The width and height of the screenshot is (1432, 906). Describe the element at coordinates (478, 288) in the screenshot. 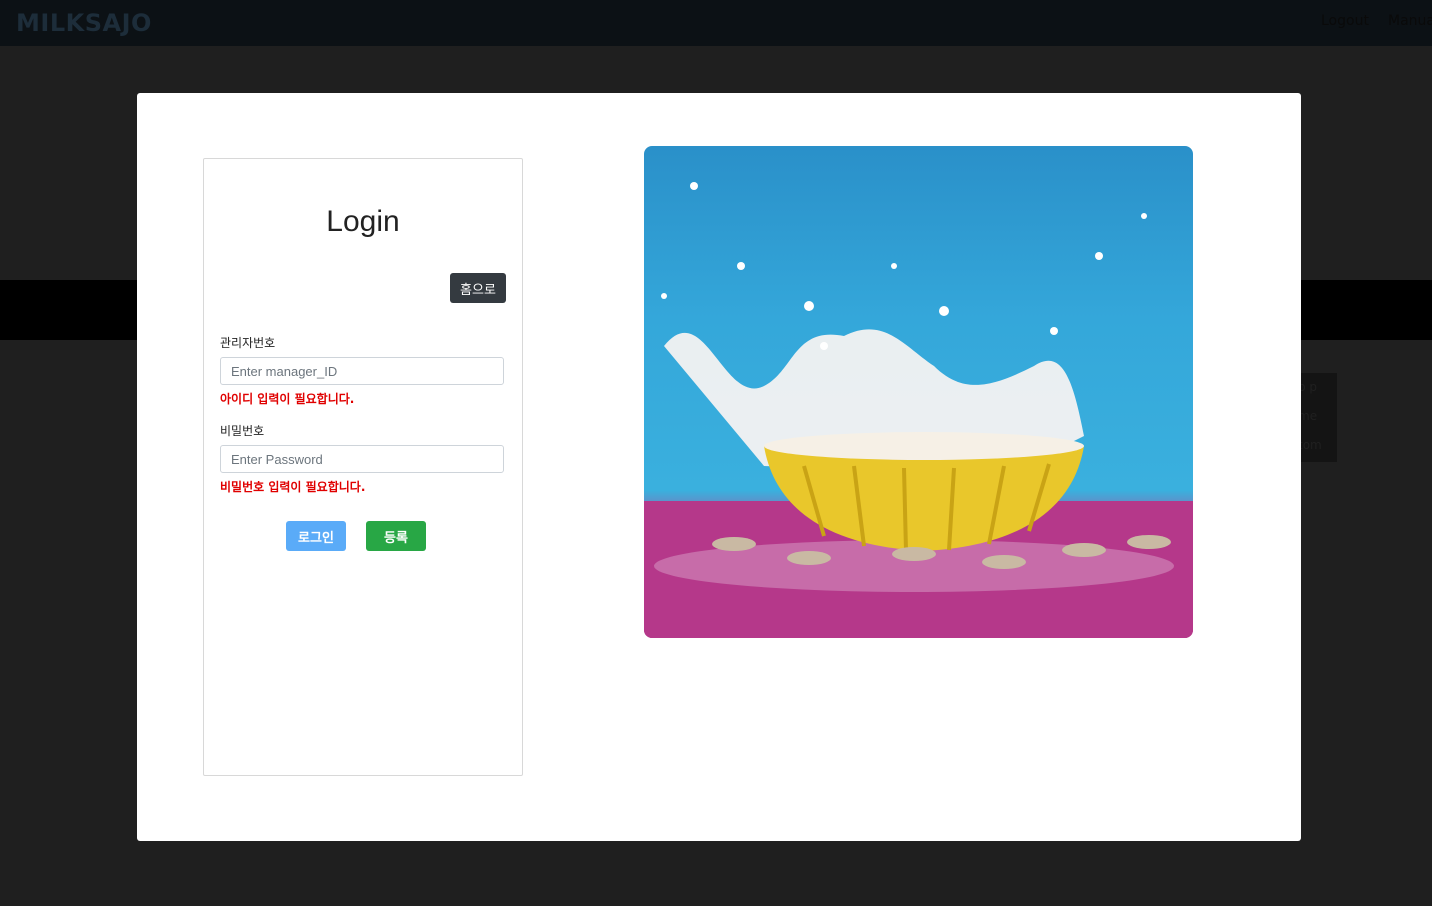

I see `home-button: 홈으로` at that location.